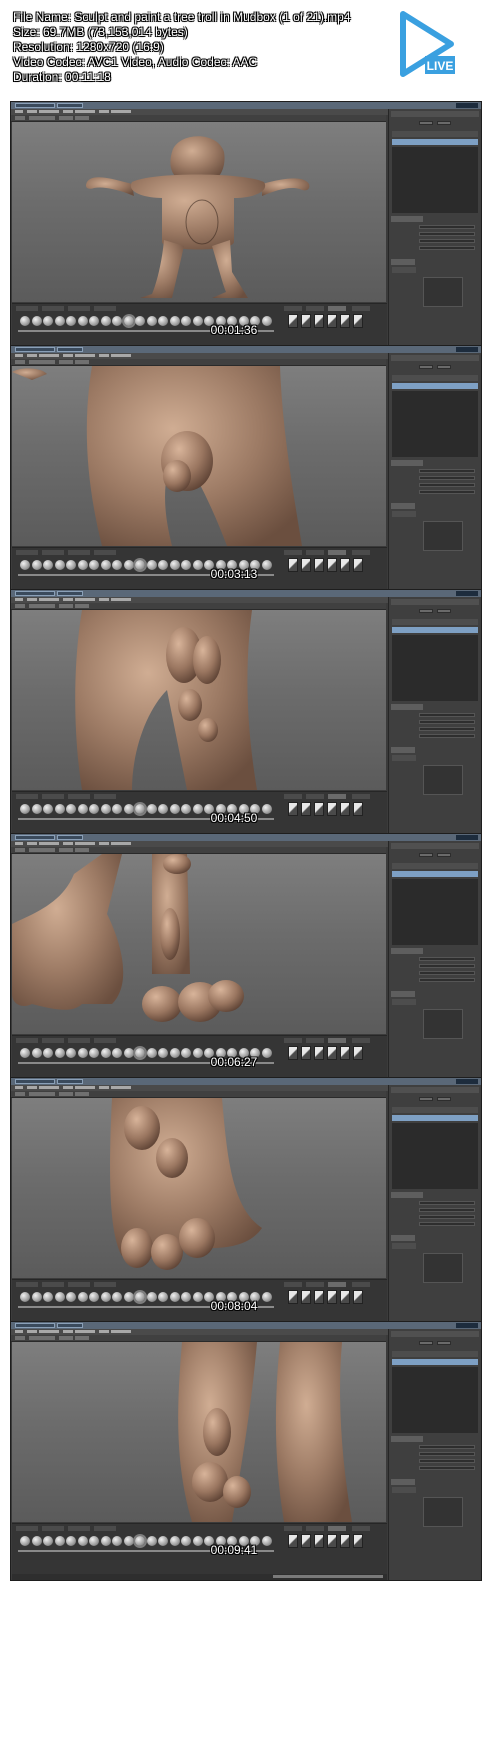 Image resolution: width=490 pixels, height=1744 pixels. Describe the element at coordinates (199, 456) in the screenshot. I see `3d-viewport` at that location.